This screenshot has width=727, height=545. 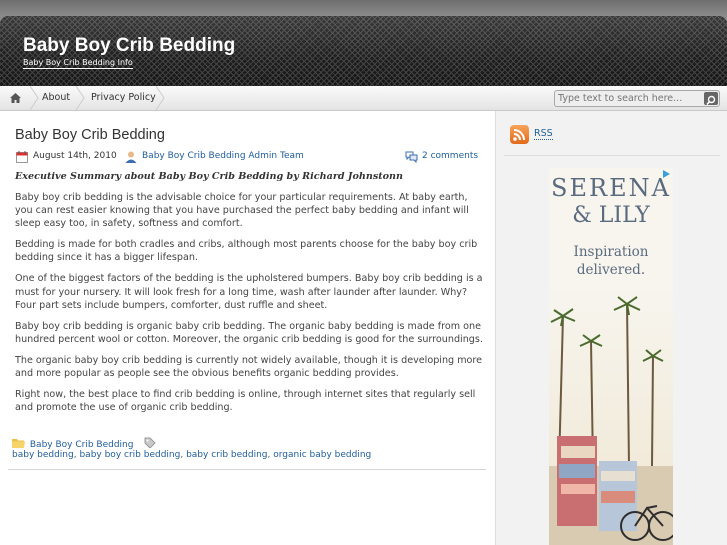 What do you see at coordinates (450, 156) in the screenshot?
I see `post-comments-link: 2 comments` at bounding box center [450, 156].